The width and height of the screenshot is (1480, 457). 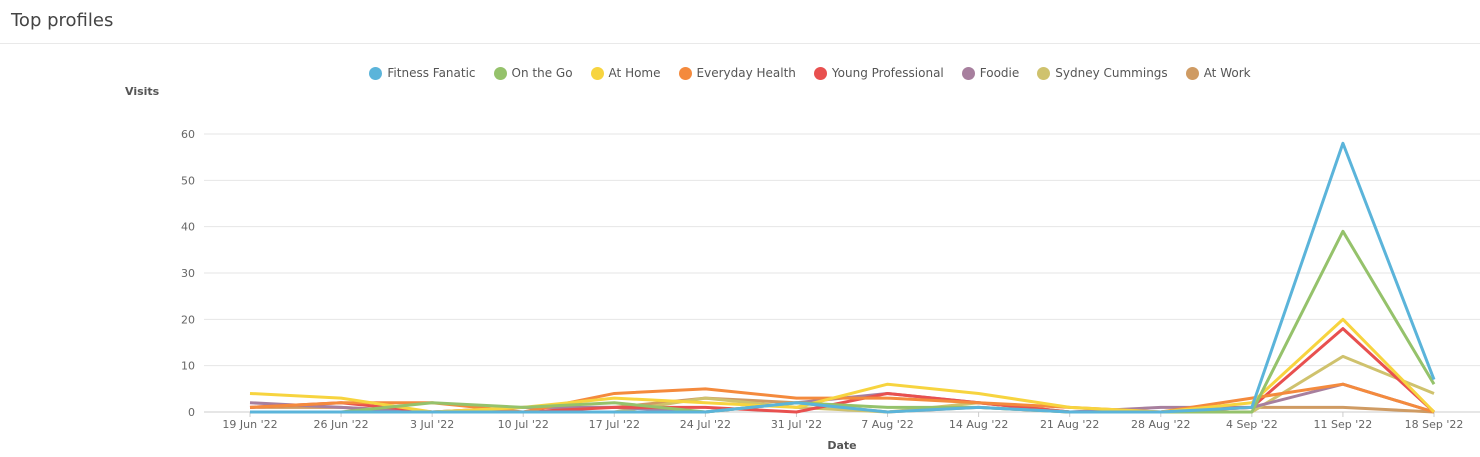 I want to click on y-tick-label: 0, so click(x=191, y=412).